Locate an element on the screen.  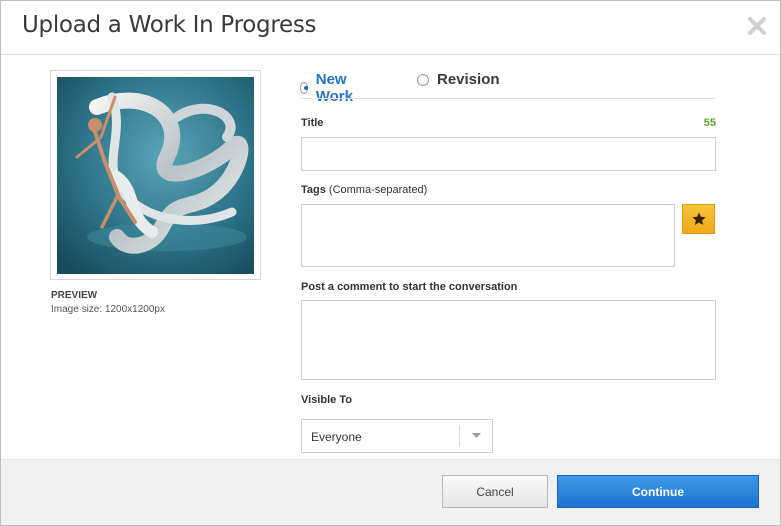
preview-label: PREVIEW is located at coordinates (74, 295).